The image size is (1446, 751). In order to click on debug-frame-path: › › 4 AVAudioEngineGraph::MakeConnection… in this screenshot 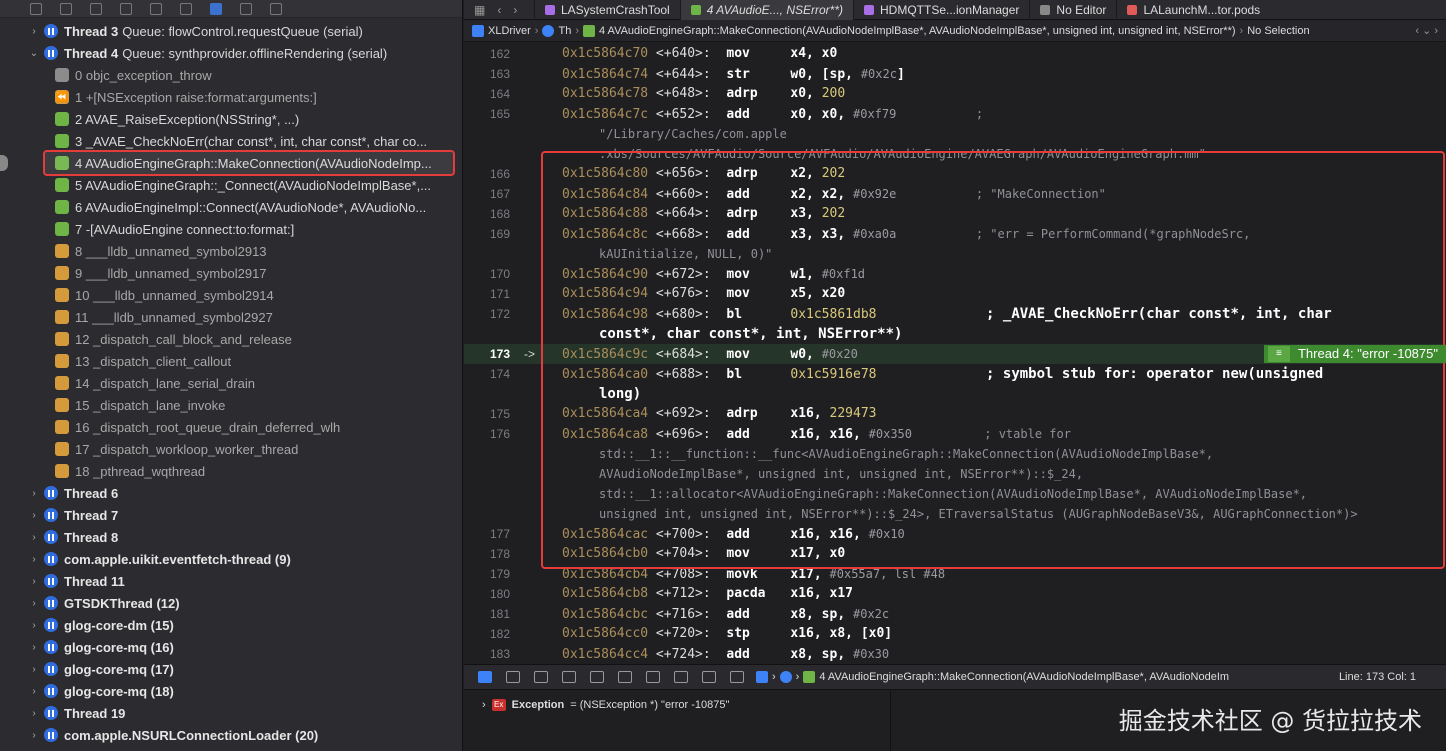, I will do `click(992, 677)`.